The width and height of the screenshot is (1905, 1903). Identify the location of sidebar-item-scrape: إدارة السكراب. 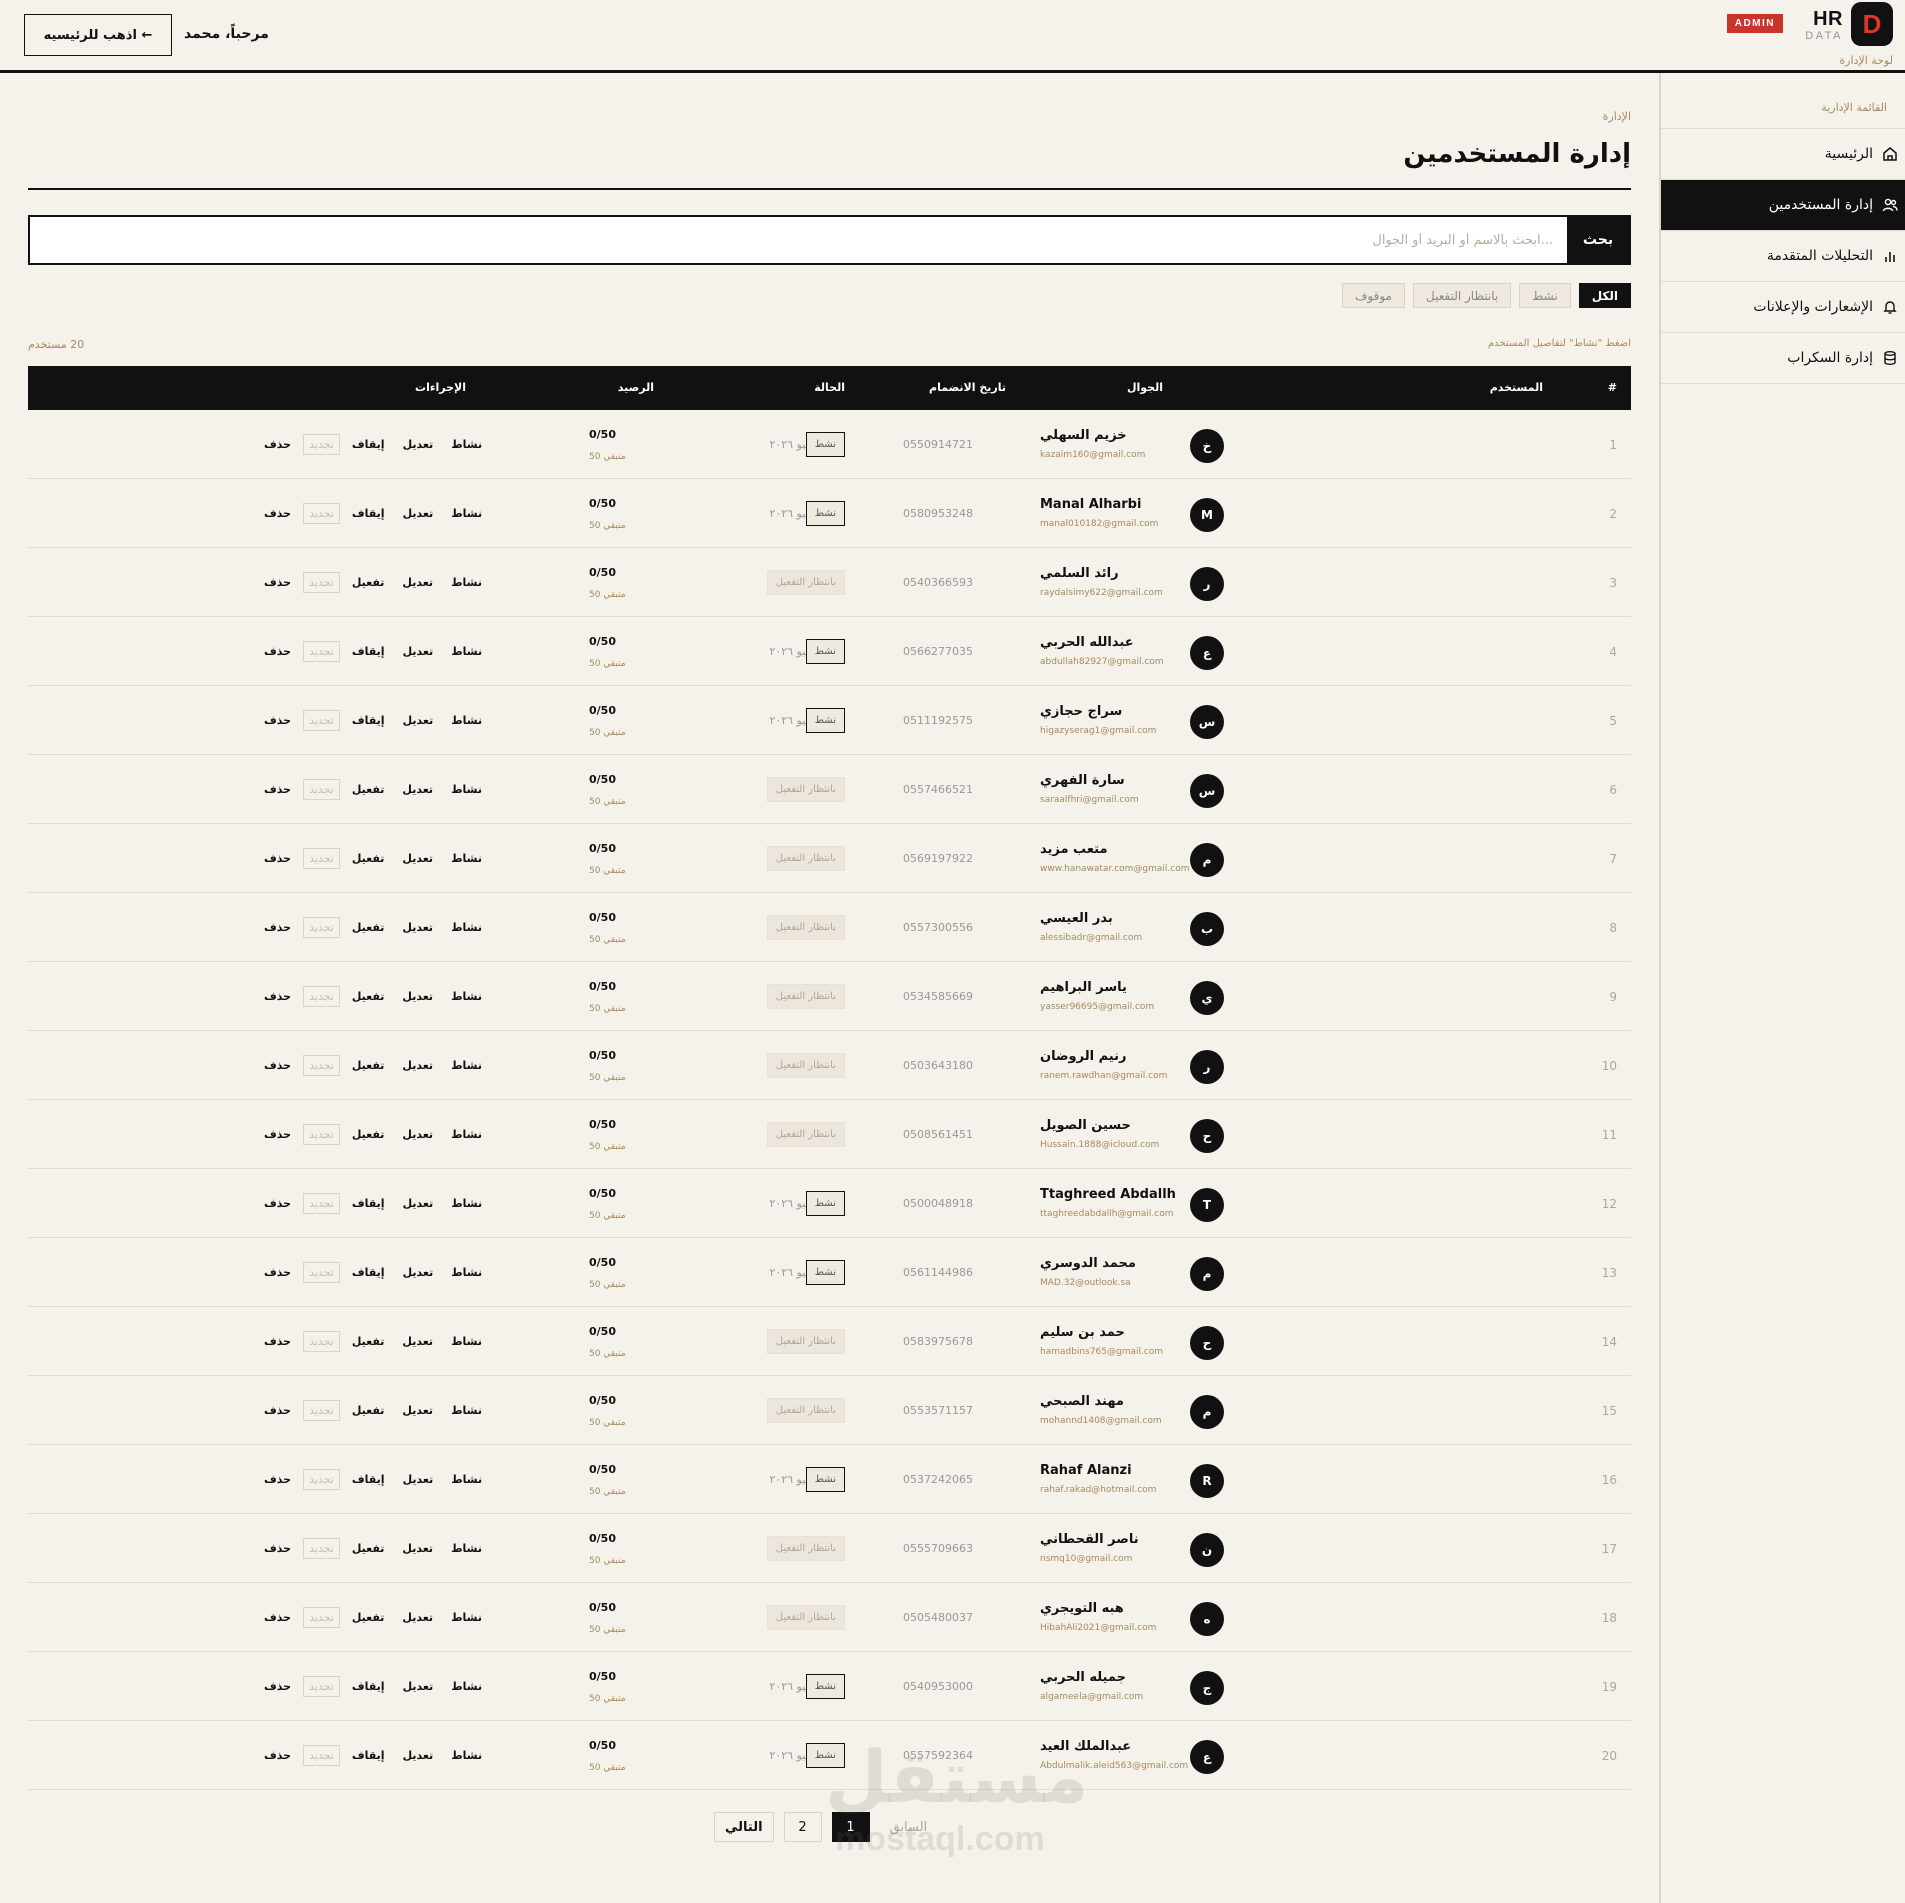
(1783, 358).